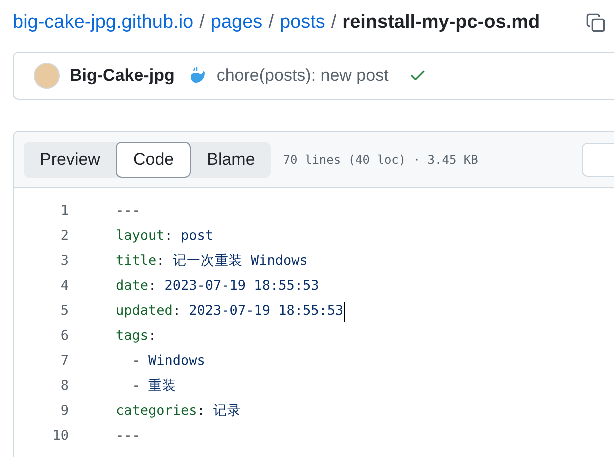 The height and width of the screenshot is (457, 614). Describe the element at coordinates (64, 286) in the screenshot. I see `line-number: 4` at that location.